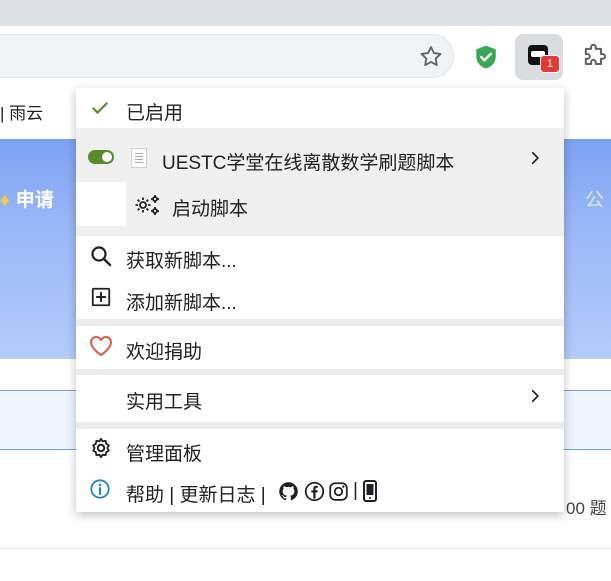  What do you see at coordinates (539, 57) in the screenshot?
I see `tampermonkey-extension-button: 1` at bounding box center [539, 57].